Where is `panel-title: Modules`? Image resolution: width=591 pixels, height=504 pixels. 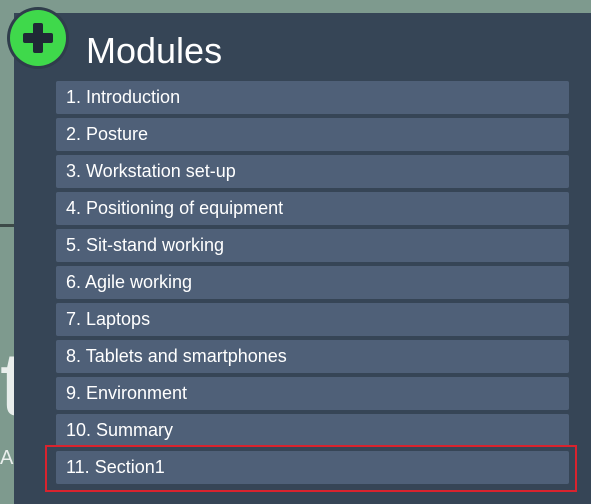 panel-title: Modules is located at coordinates (154, 50).